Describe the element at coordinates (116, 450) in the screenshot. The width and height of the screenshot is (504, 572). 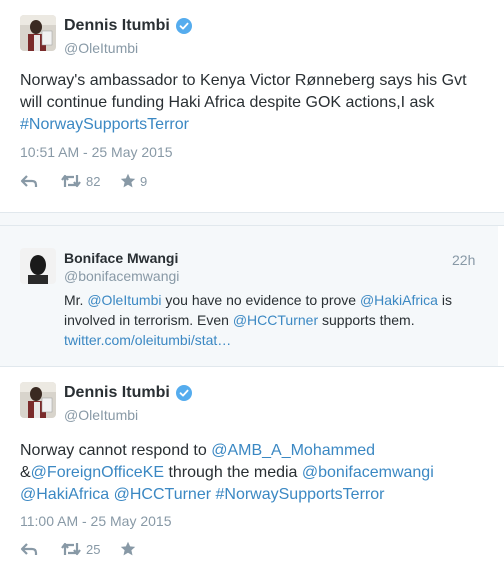
I see `tweet-text-plain: Norway cannot respond to` at that location.